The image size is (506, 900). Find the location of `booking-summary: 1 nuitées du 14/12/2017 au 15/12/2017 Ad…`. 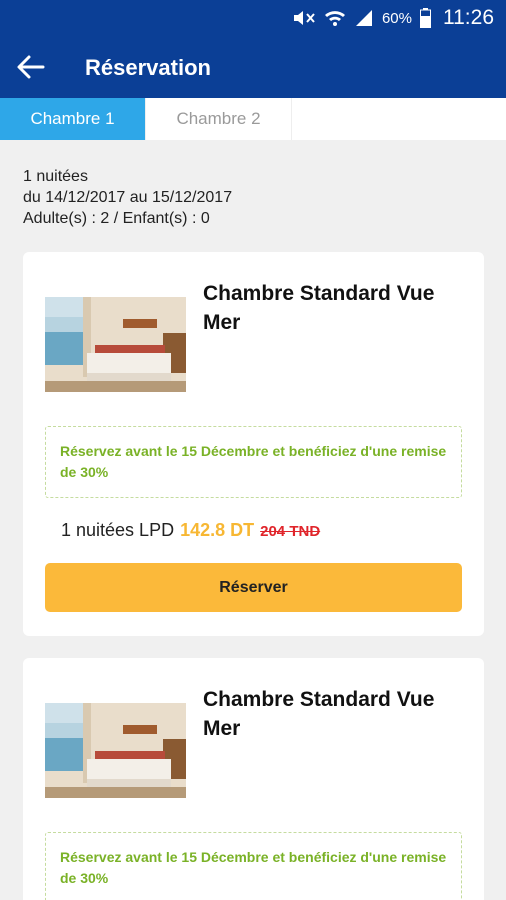

booking-summary: 1 nuitées du 14/12/2017 au 15/12/2017 Ad… is located at coordinates (127, 197).